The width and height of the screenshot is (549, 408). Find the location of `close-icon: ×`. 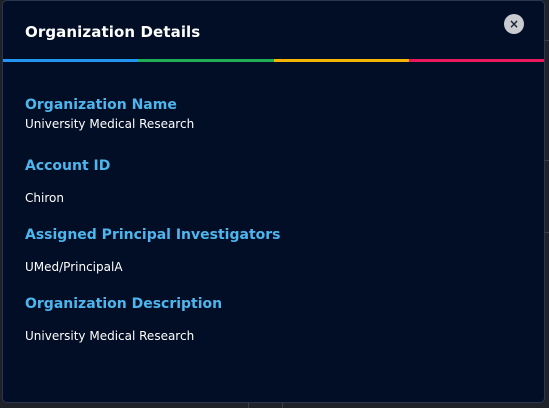

close-icon: × is located at coordinates (514, 24).